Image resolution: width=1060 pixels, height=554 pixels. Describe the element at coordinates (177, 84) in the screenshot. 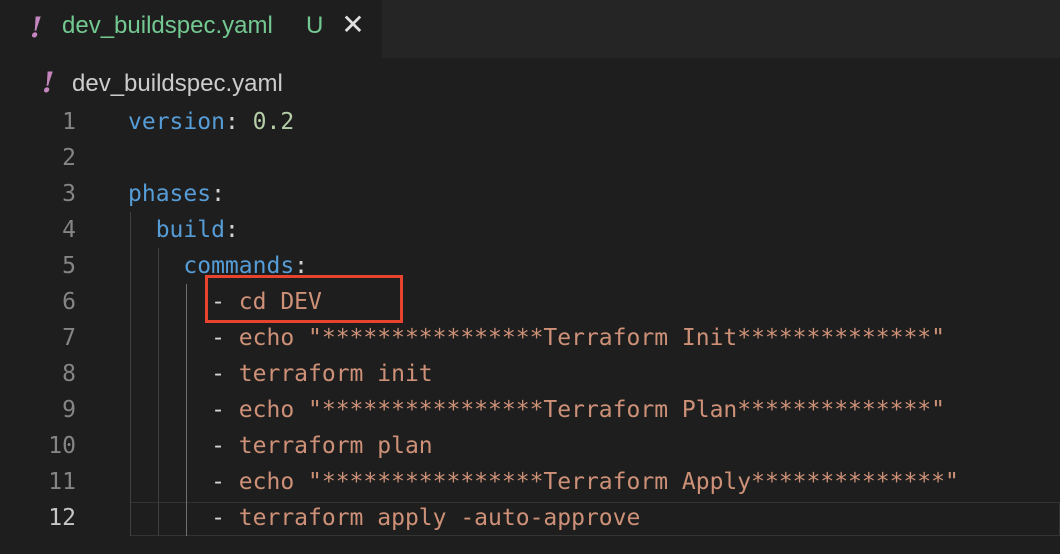

I see `breadcrumb-file: dev_buildspec.yaml` at that location.